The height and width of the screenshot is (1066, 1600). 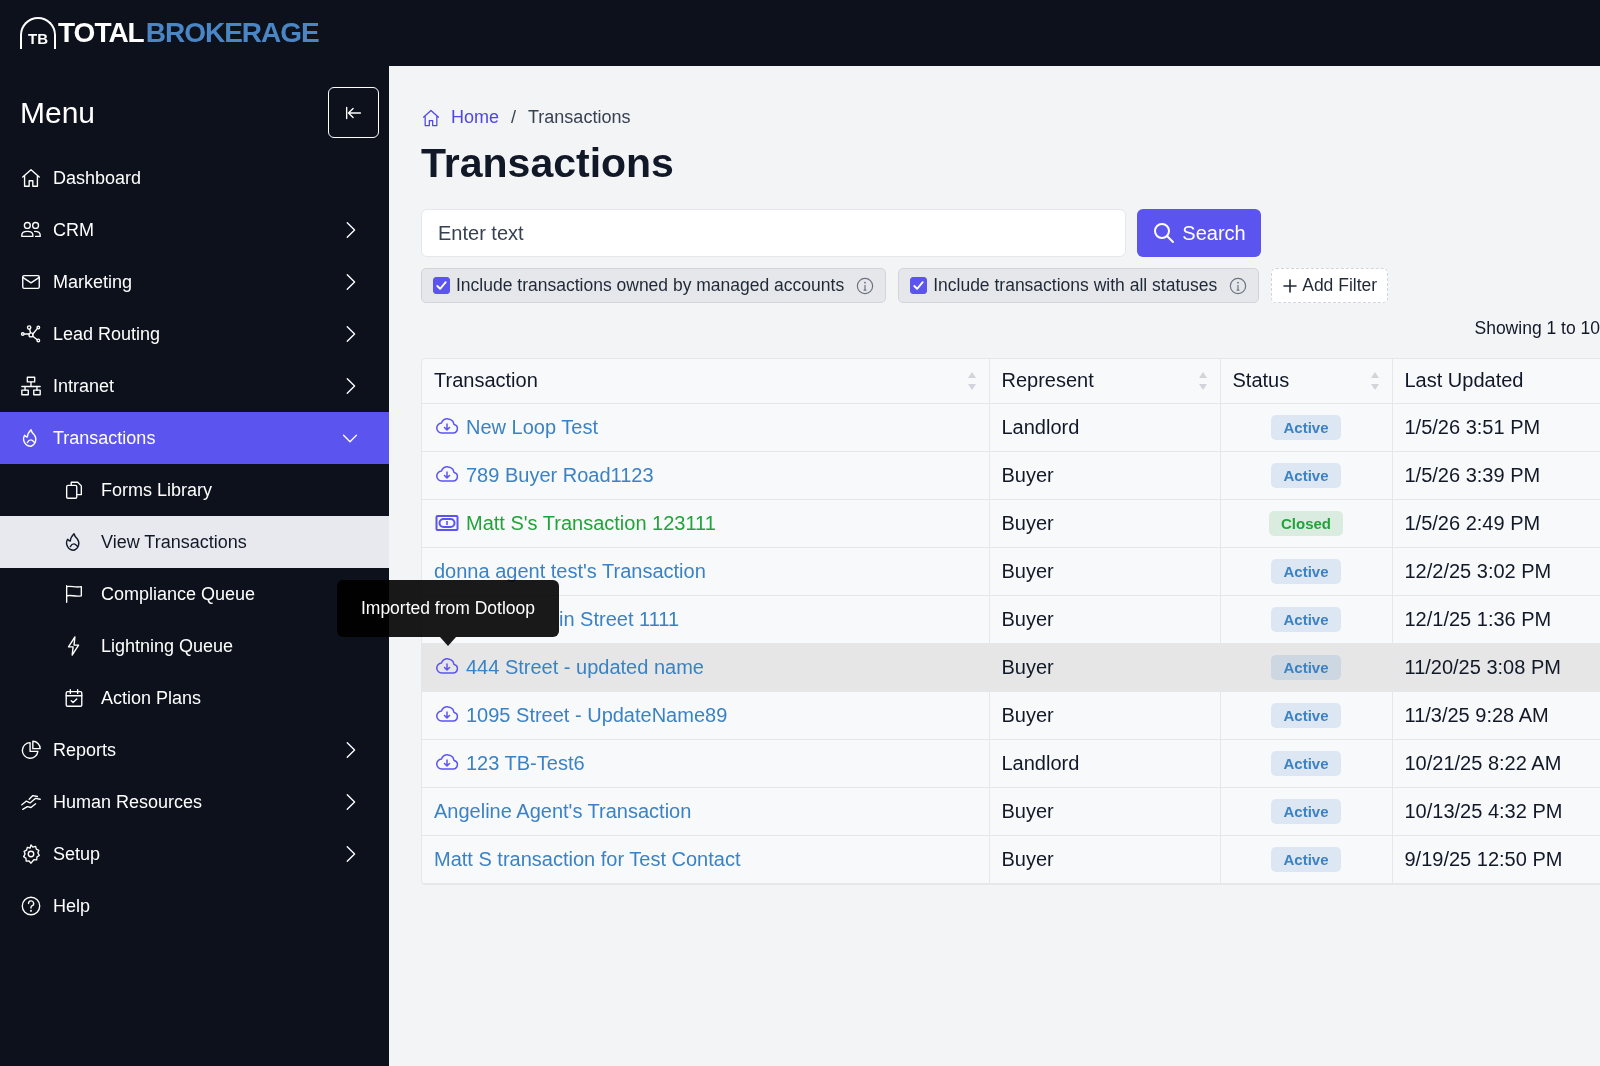 What do you see at coordinates (194, 542) in the screenshot?
I see `submenu-item: View Transactions` at bounding box center [194, 542].